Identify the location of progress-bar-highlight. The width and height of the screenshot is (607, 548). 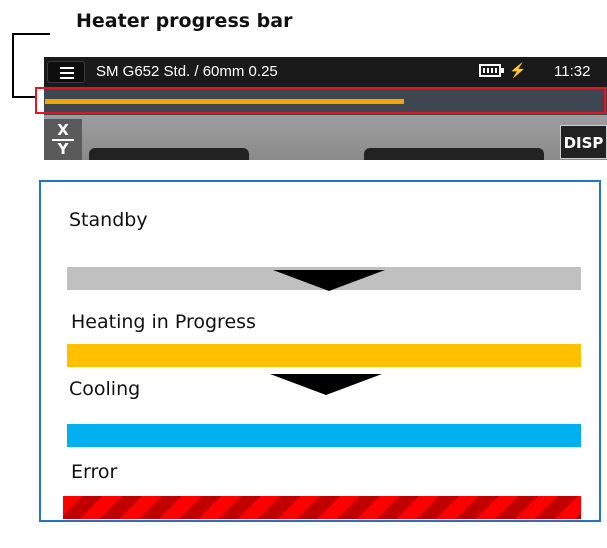
(320, 100).